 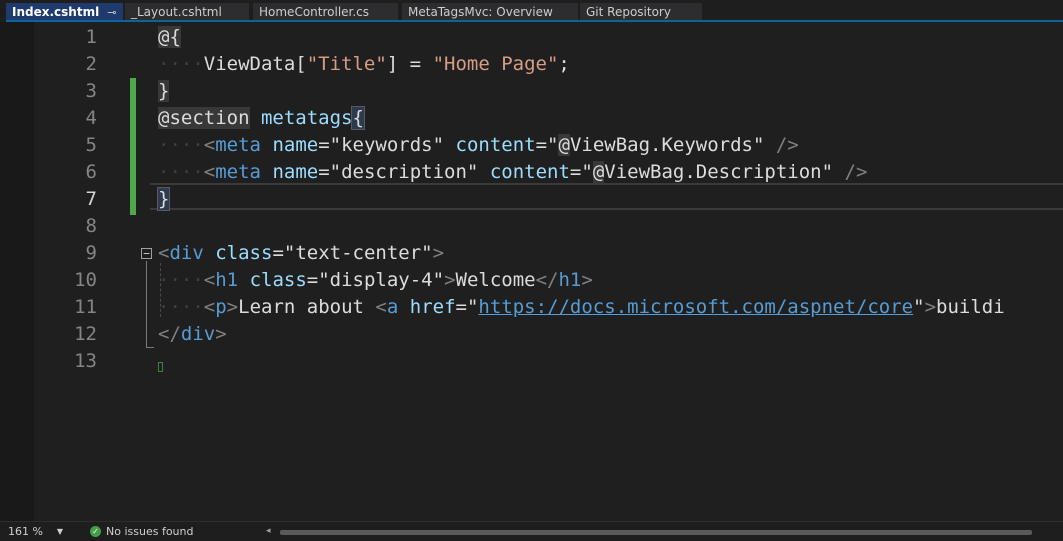 I want to click on scrollbar-thumb, so click(x=656, y=532).